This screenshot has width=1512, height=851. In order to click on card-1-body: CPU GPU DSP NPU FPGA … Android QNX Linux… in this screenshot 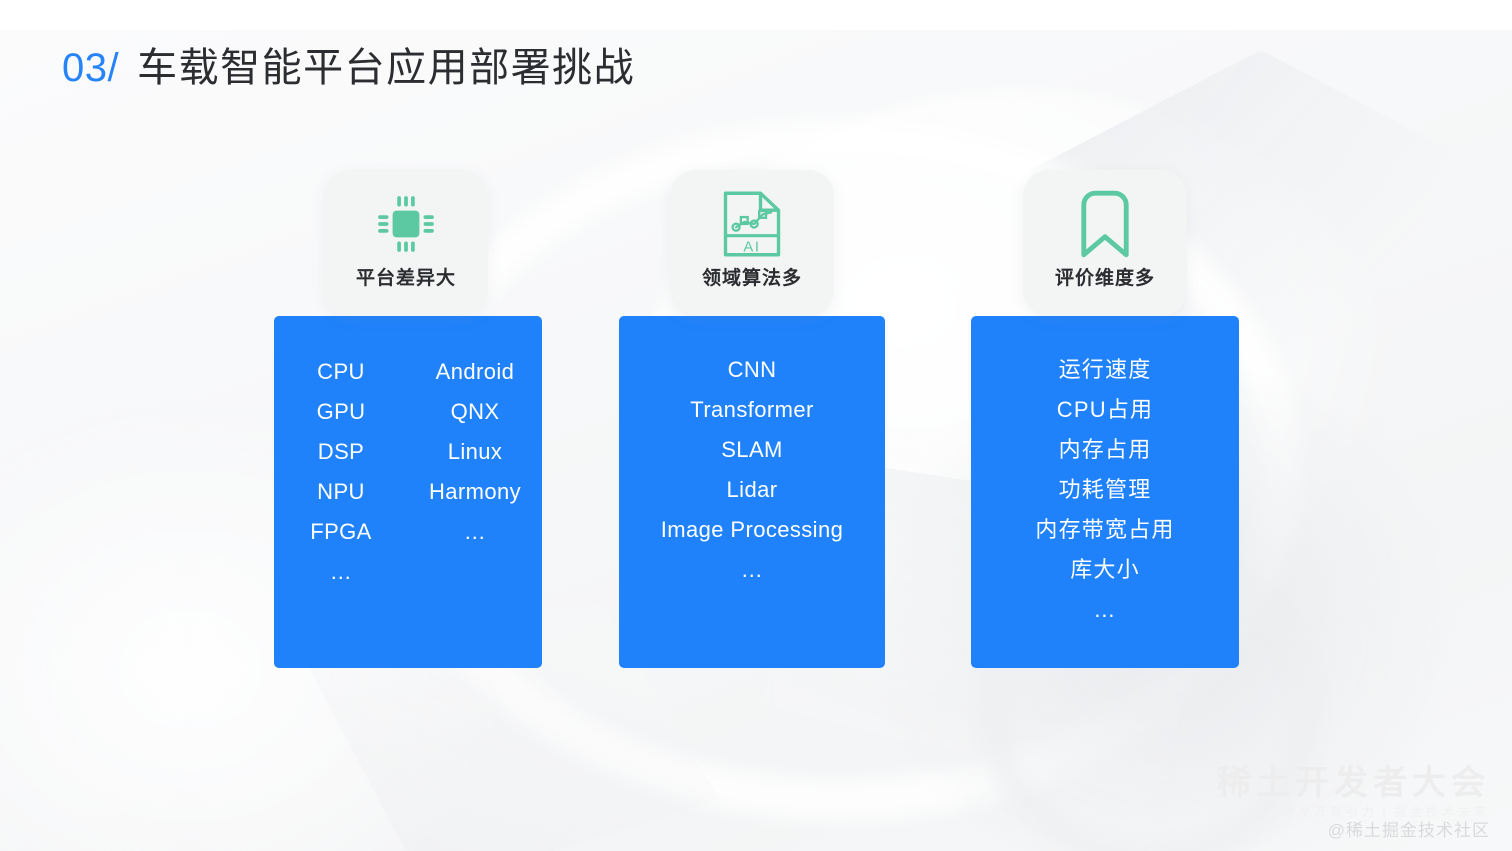, I will do `click(408, 492)`.